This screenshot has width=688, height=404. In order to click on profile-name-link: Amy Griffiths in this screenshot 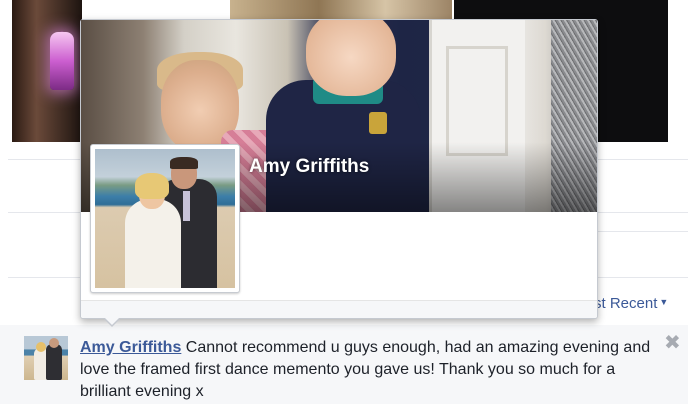, I will do `click(309, 167)`.